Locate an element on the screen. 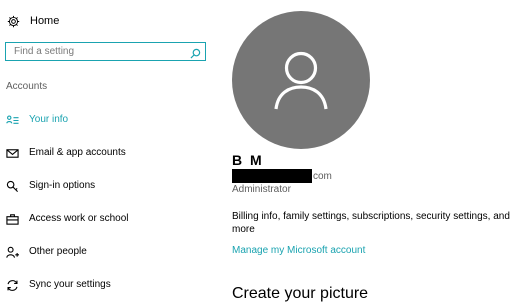 This screenshot has width=525, height=308. sidebar-item-your-info: Your info is located at coordinates (107, 120).